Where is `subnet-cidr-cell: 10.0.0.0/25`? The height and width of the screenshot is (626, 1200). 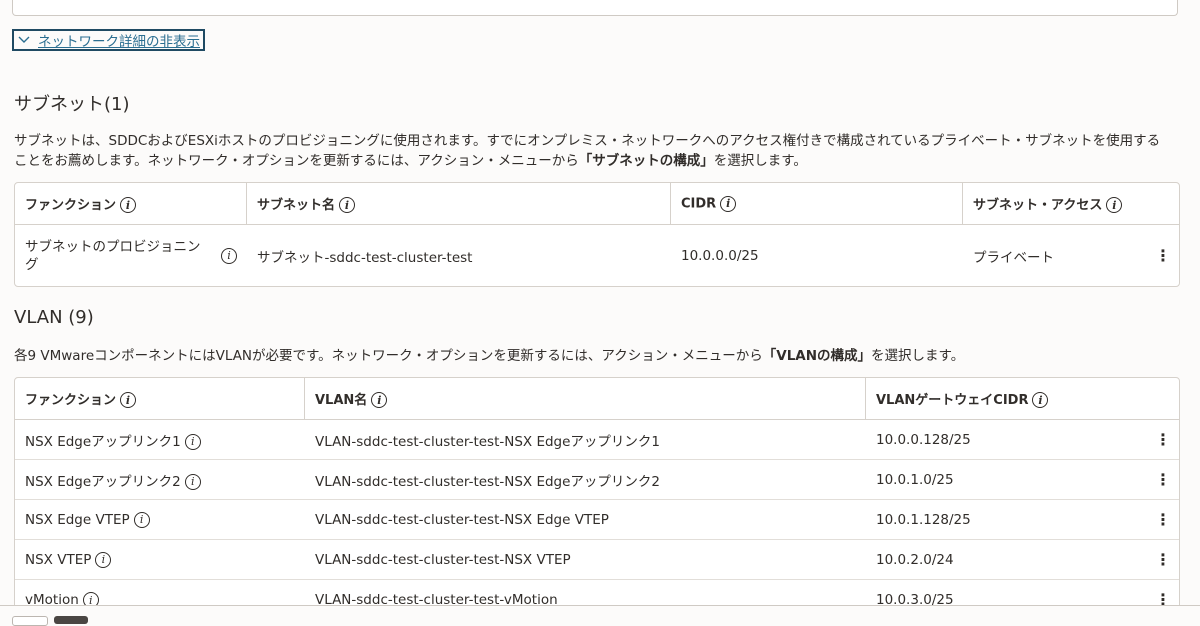 subnet-cidr-cell: 10.0.0.0/25 is located at coordinates (720, 255).